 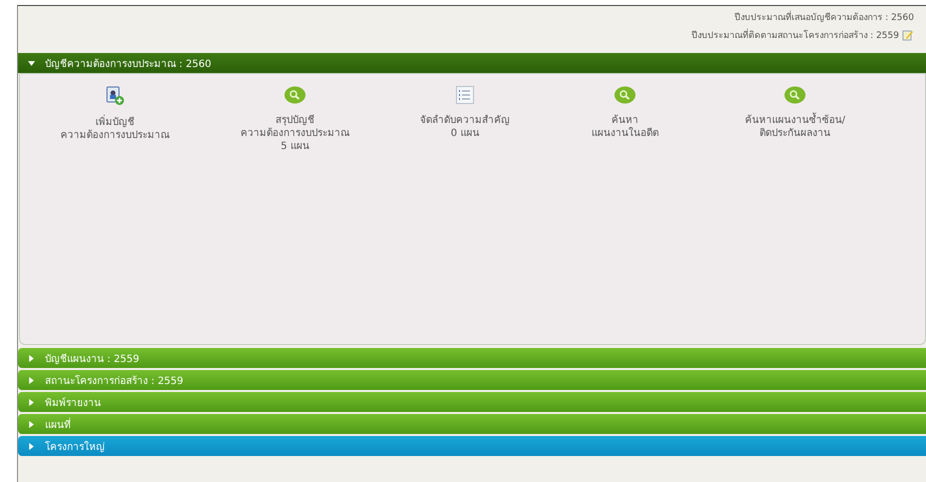 I want to click on tool-label: ติดประกันผลงาน, so click(x=795, y=133).